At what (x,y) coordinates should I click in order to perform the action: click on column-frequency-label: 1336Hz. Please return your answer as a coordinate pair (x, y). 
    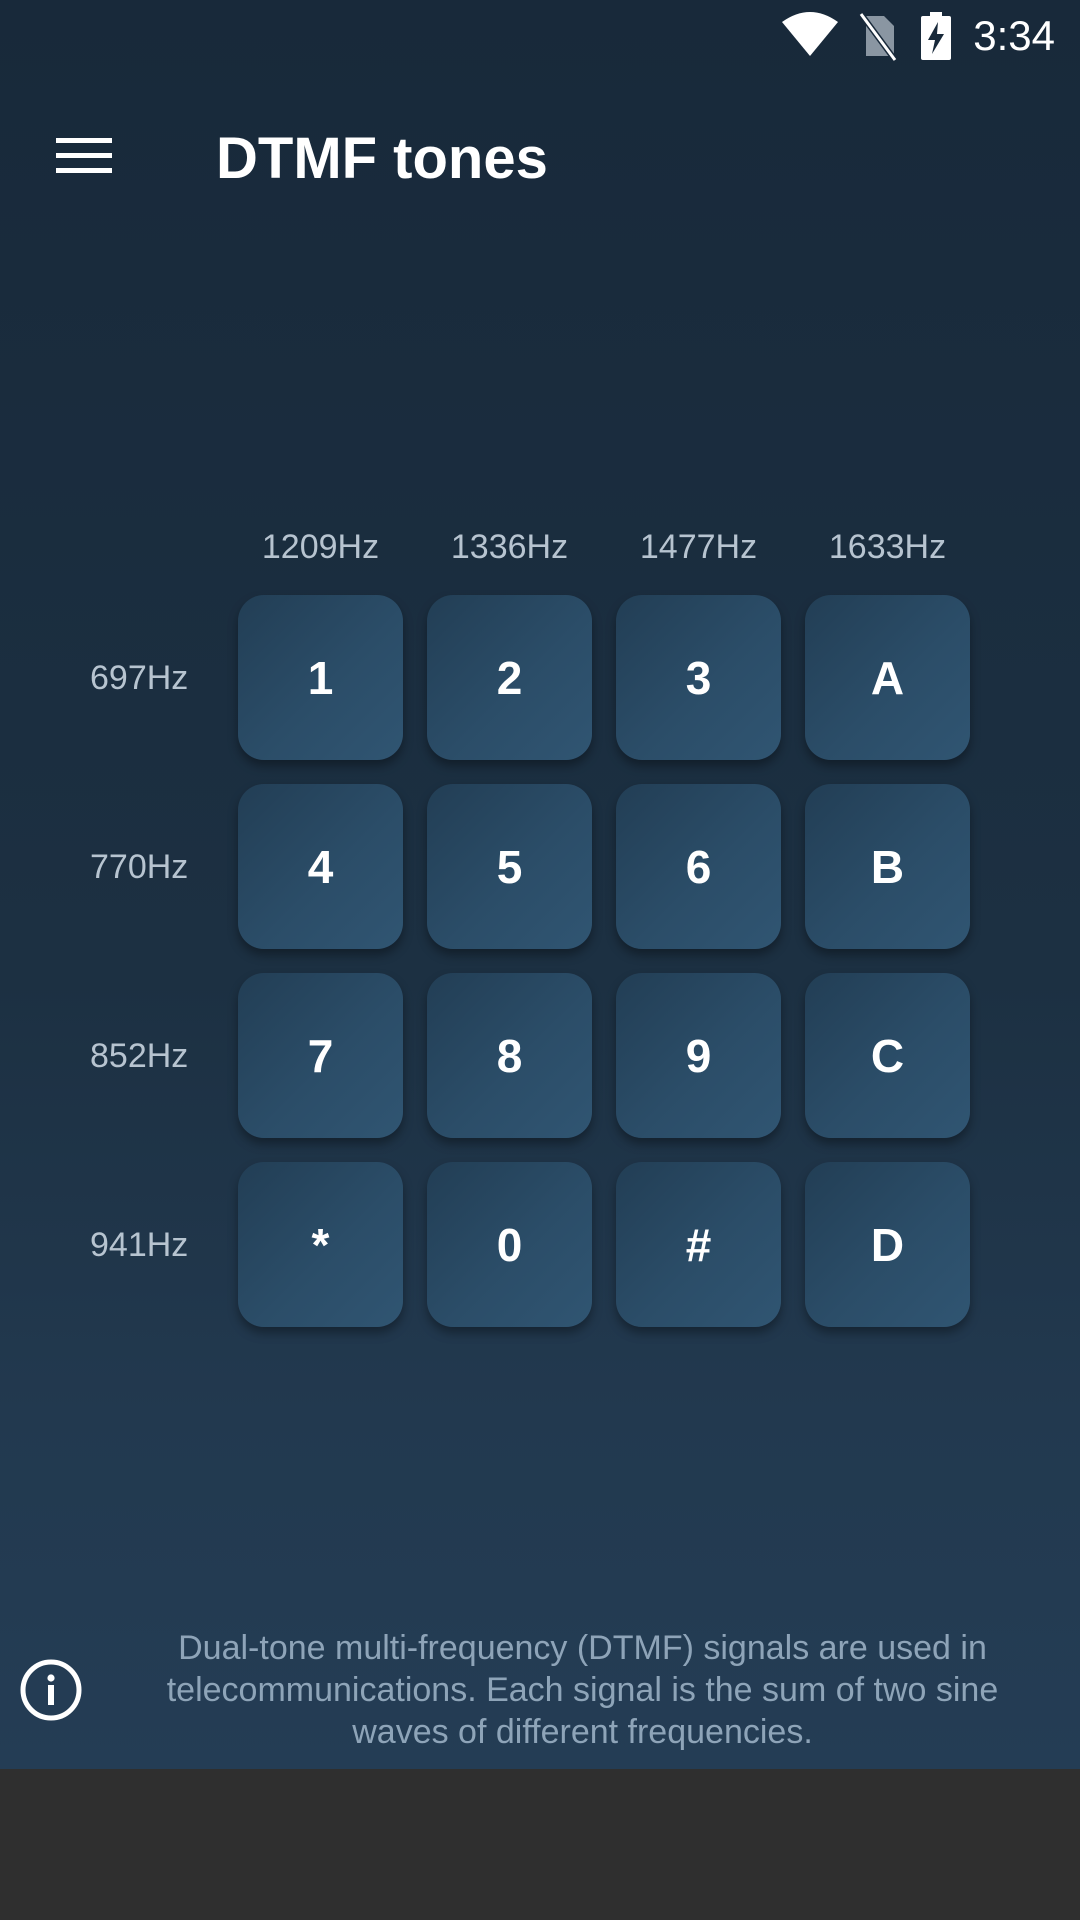
    Looking at the image, I should click on (509, 547).